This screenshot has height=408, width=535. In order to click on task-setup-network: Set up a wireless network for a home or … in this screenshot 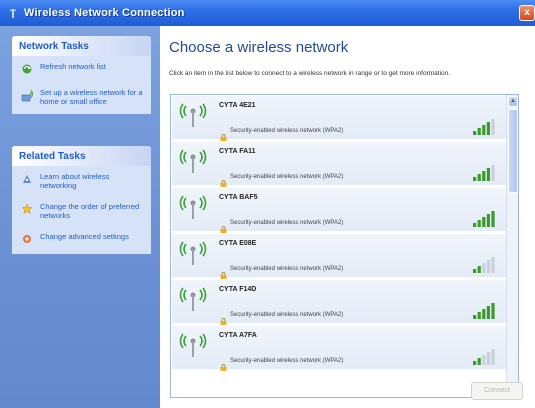, I will do `click(82, 97)`.